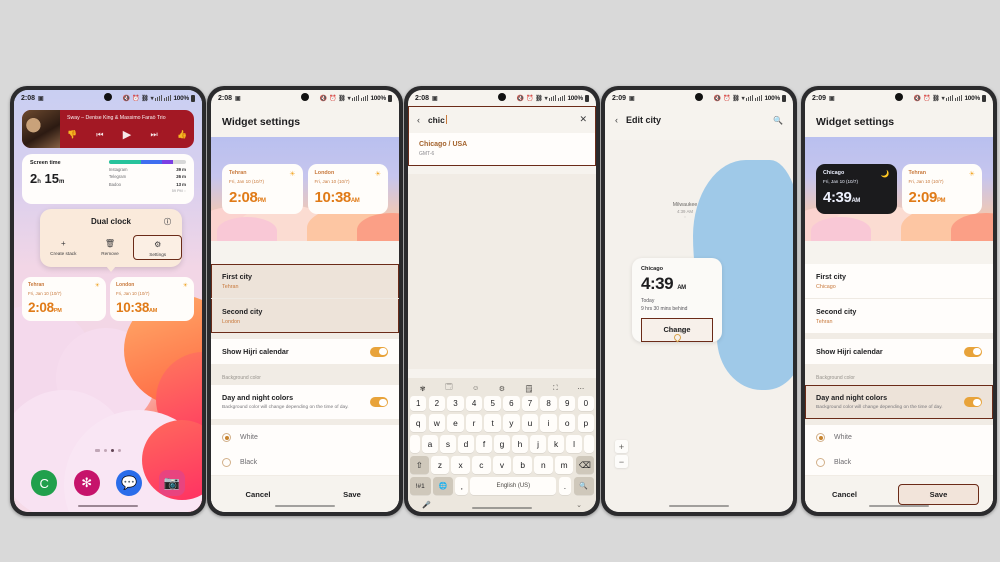 This screenshot has height=562, width=1000. Describe the element at coordinates (110, 247) in the screenshot. I see `remove-button: 🗑 Remove` at that location.